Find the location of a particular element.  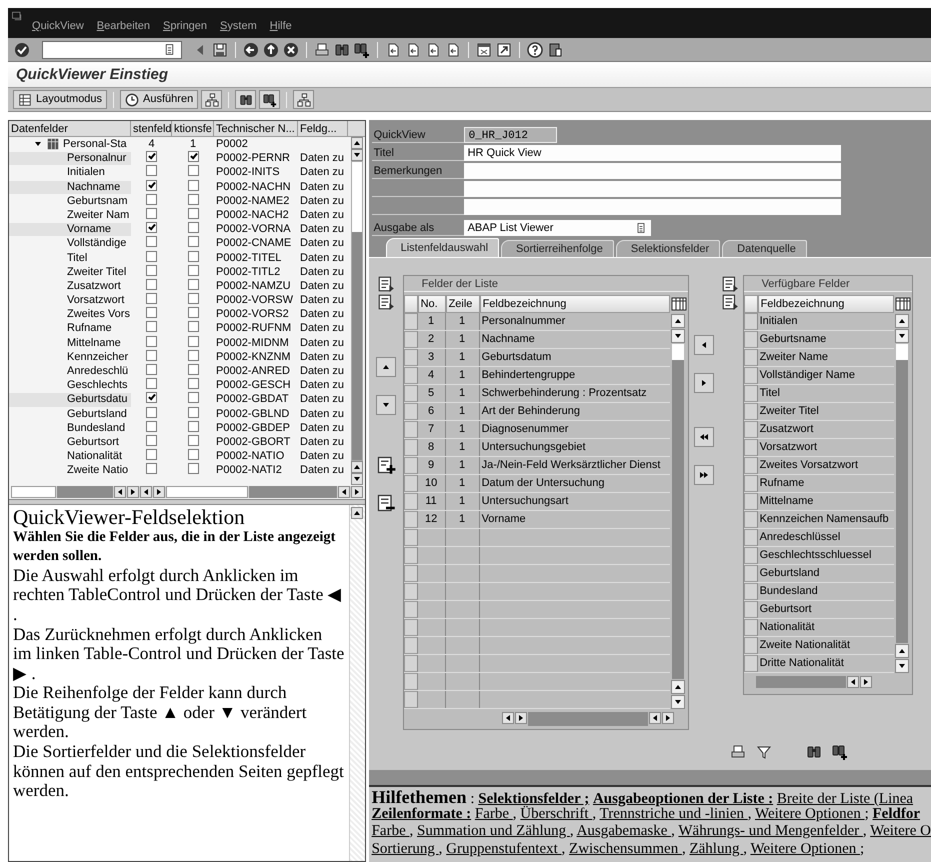

menu-item: Bearbeiten is located at coordinates (123, 27).